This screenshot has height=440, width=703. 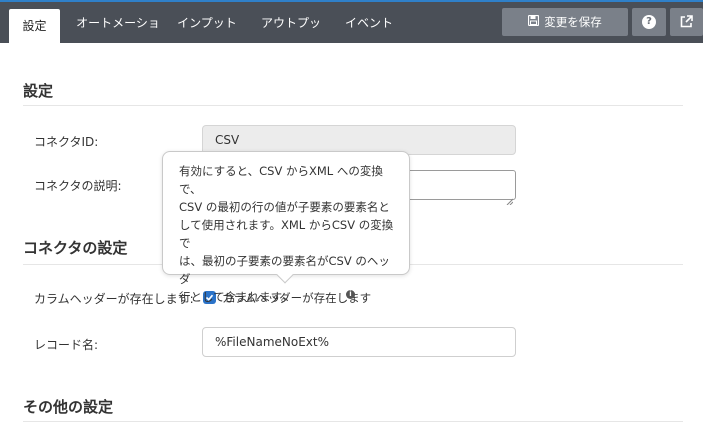 What do you see at coordinates (78, 186) in the screenshot?
I see `connector-description-label: コネクタの説明:` at bounding box center [78, 186].